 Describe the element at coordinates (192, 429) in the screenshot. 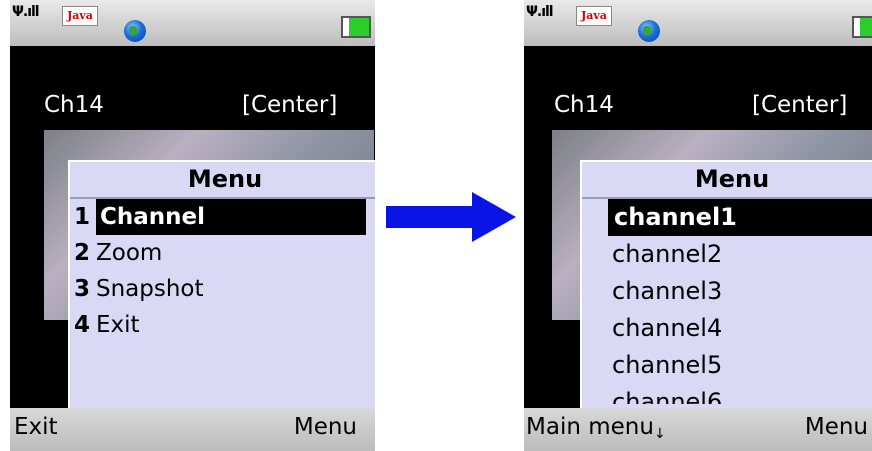

I see `softkey-bar: Exit Menu` at that location.